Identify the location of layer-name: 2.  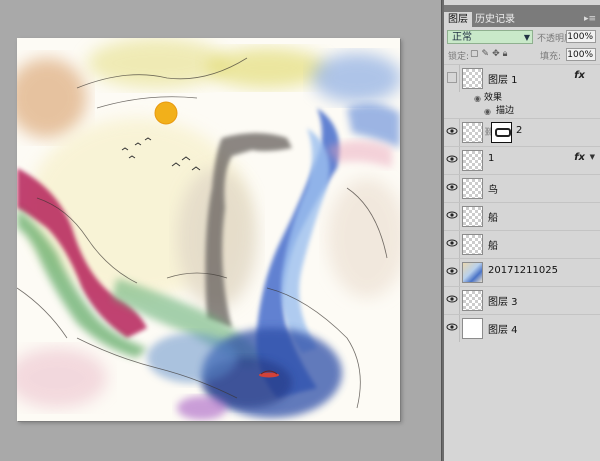
(519, 130).